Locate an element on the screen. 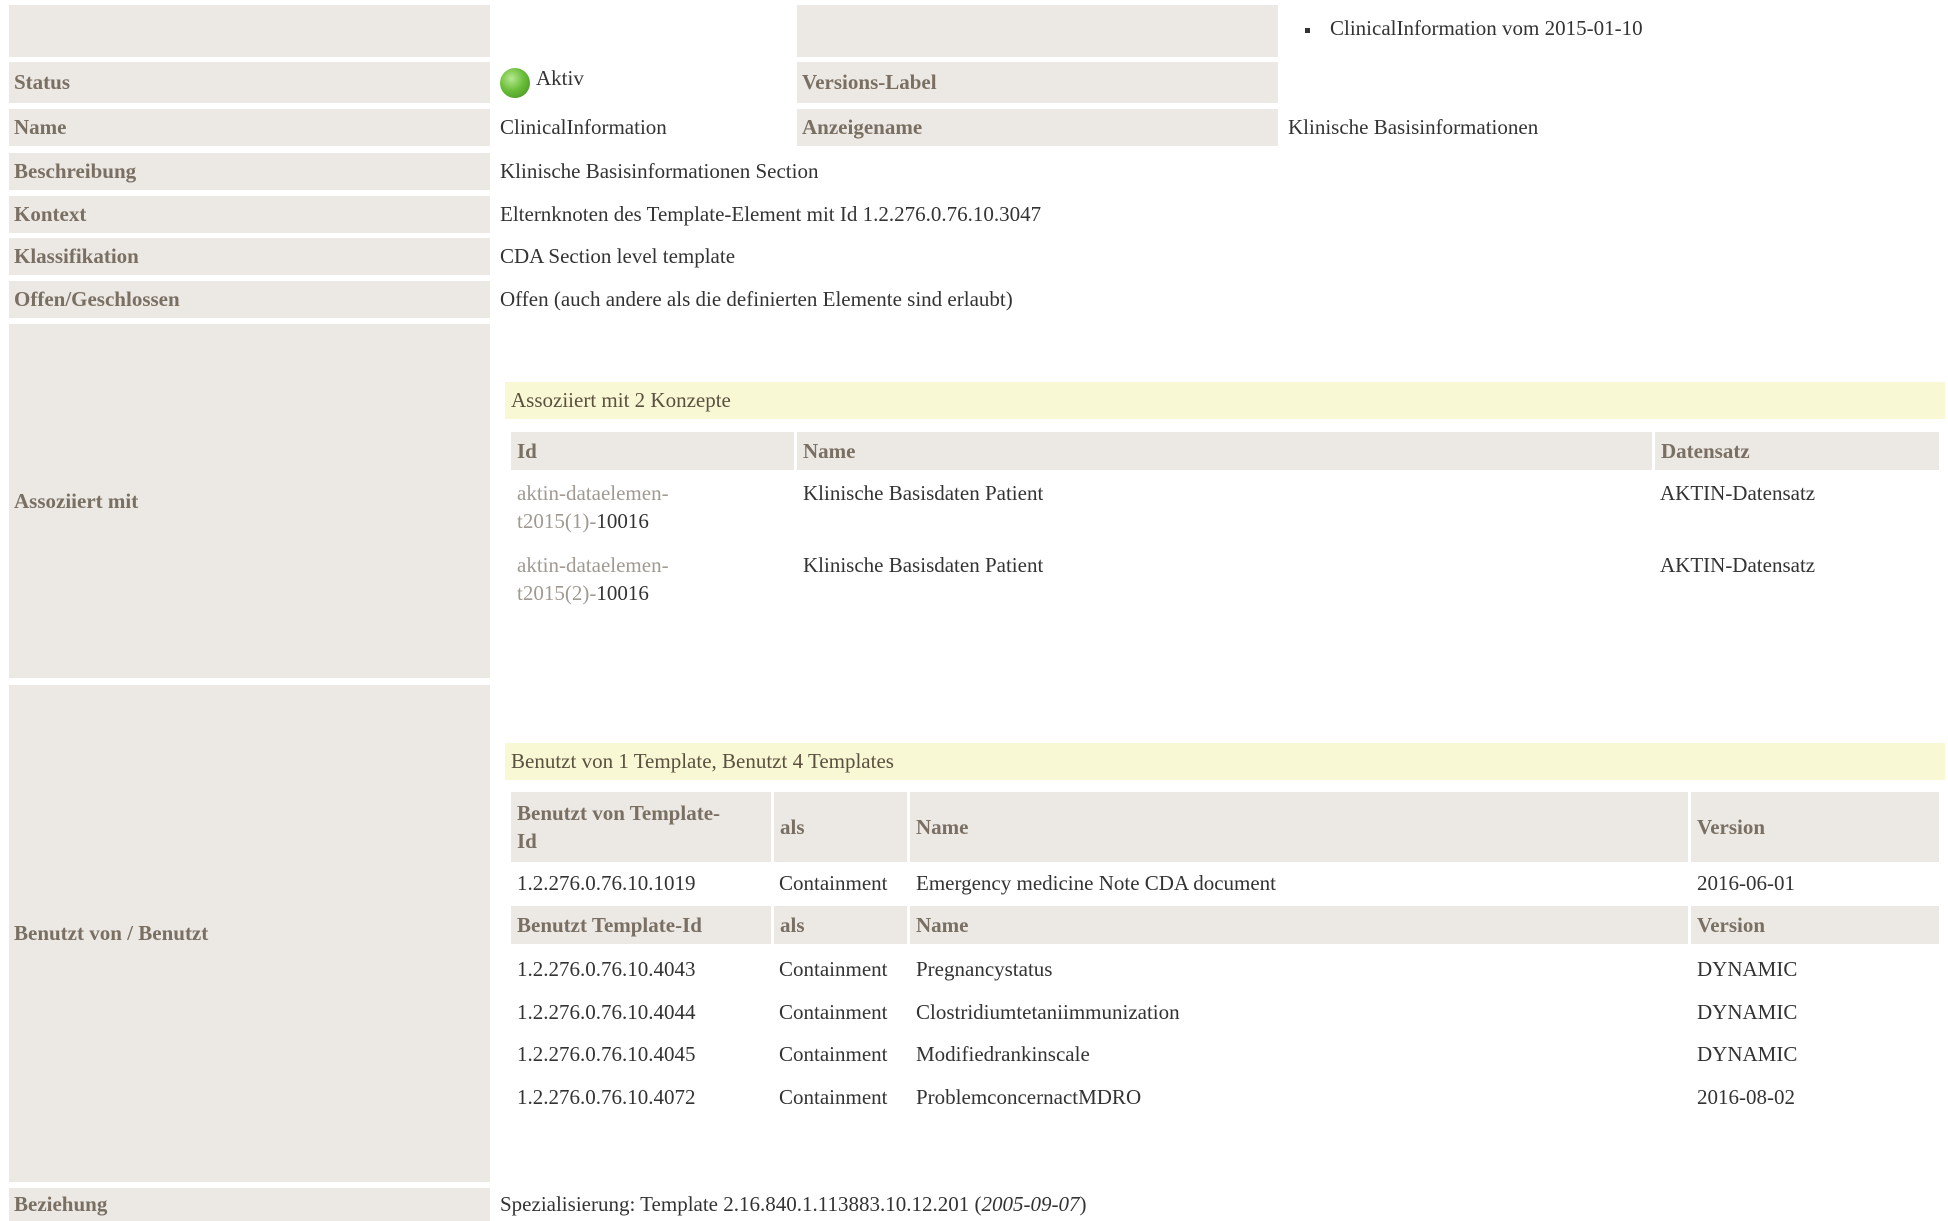 The height and width of the screenshot is (1221, 1948). uses-row-2-version: DYNAMIC is located at coordinates (1747, 1012).